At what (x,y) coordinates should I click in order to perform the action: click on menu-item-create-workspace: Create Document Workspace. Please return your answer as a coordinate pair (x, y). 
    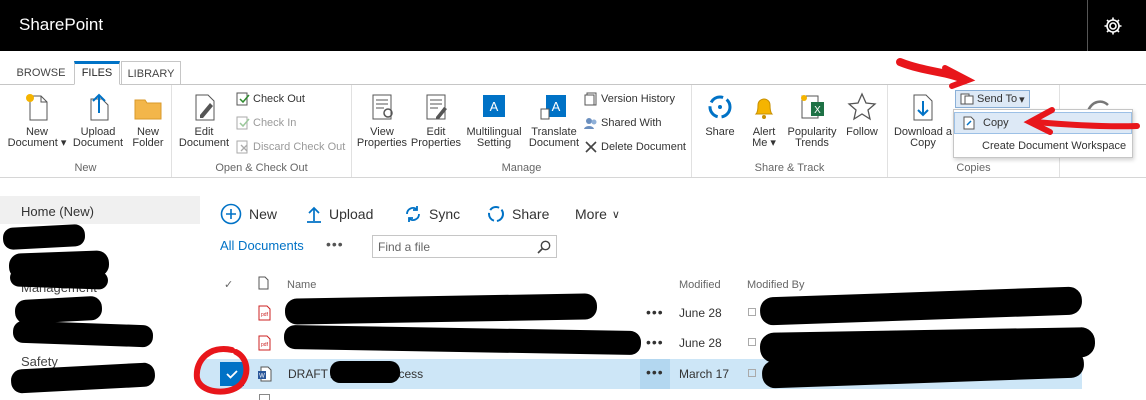
    Looking at the image, I should click on (1043, 146).